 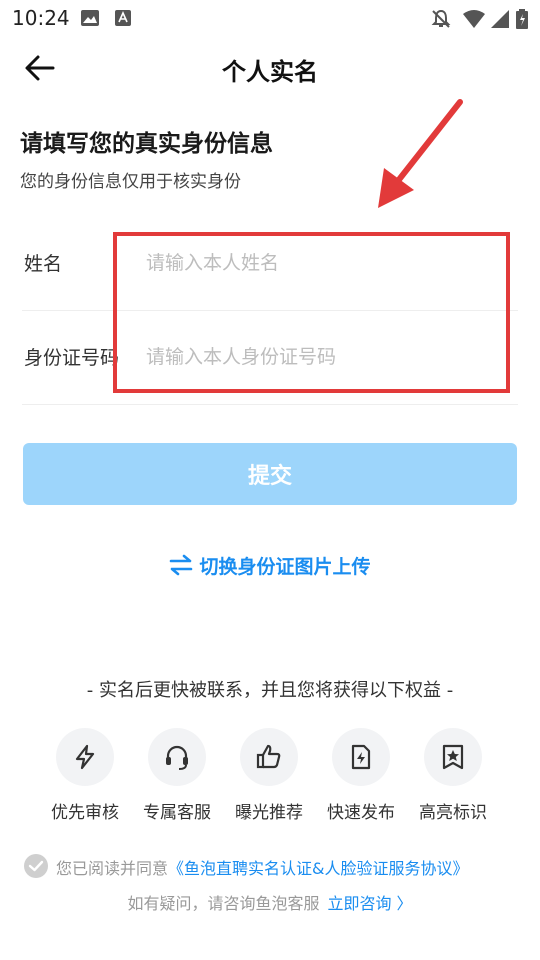 I want to click on check-icon, so click(x=36, y=866).